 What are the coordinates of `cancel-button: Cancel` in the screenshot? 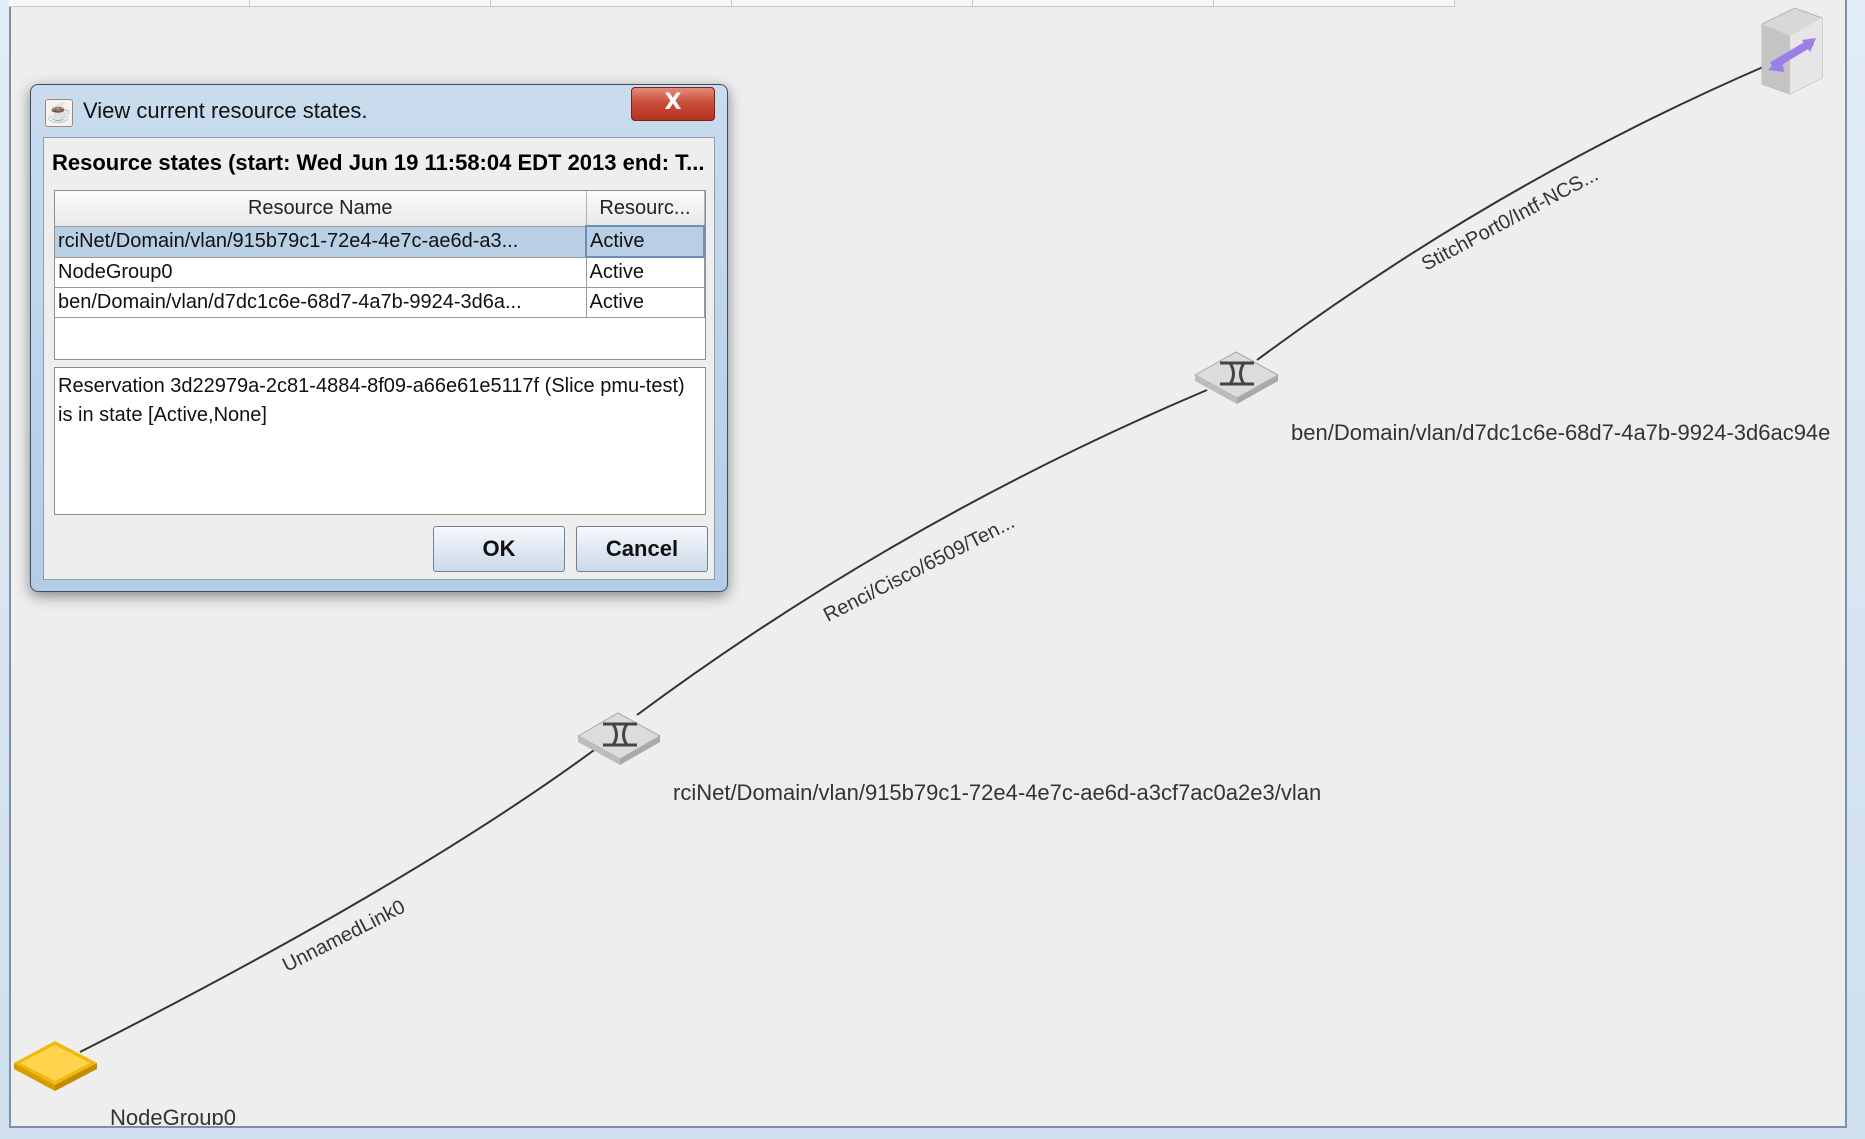 It's located at (642, 549).